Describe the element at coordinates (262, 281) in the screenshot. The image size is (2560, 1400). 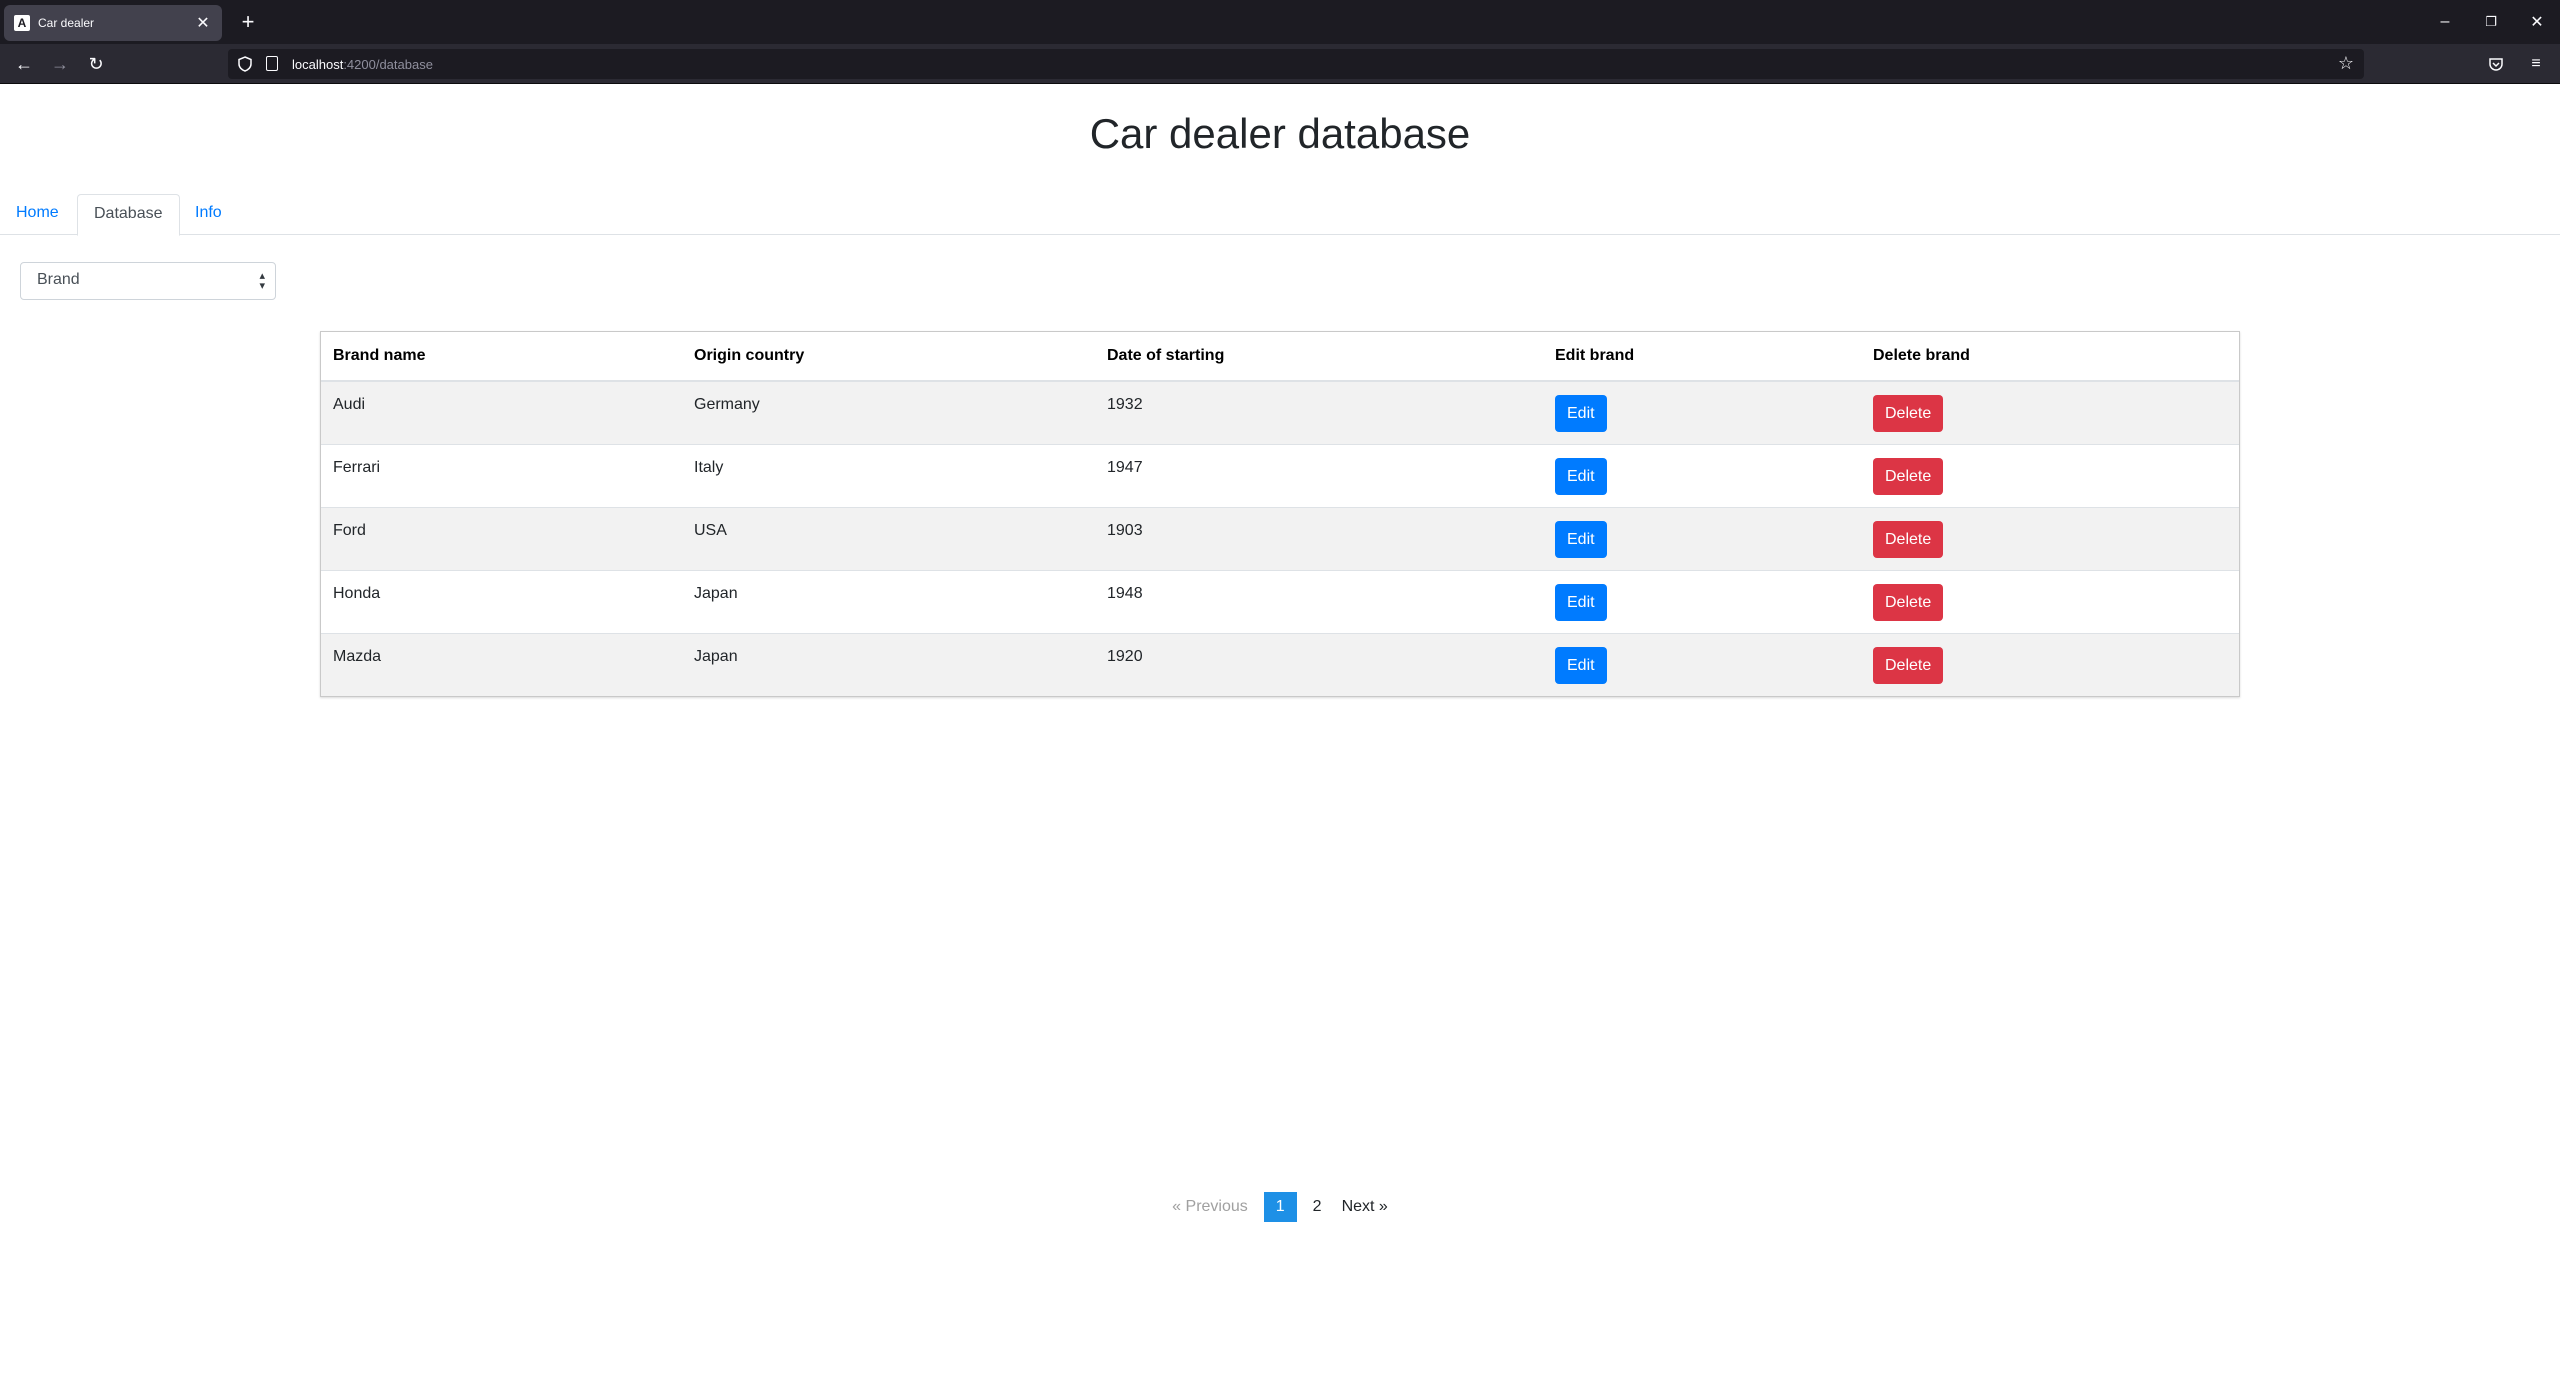
I see `select-caret-icon: ▴ ▾` at that location.